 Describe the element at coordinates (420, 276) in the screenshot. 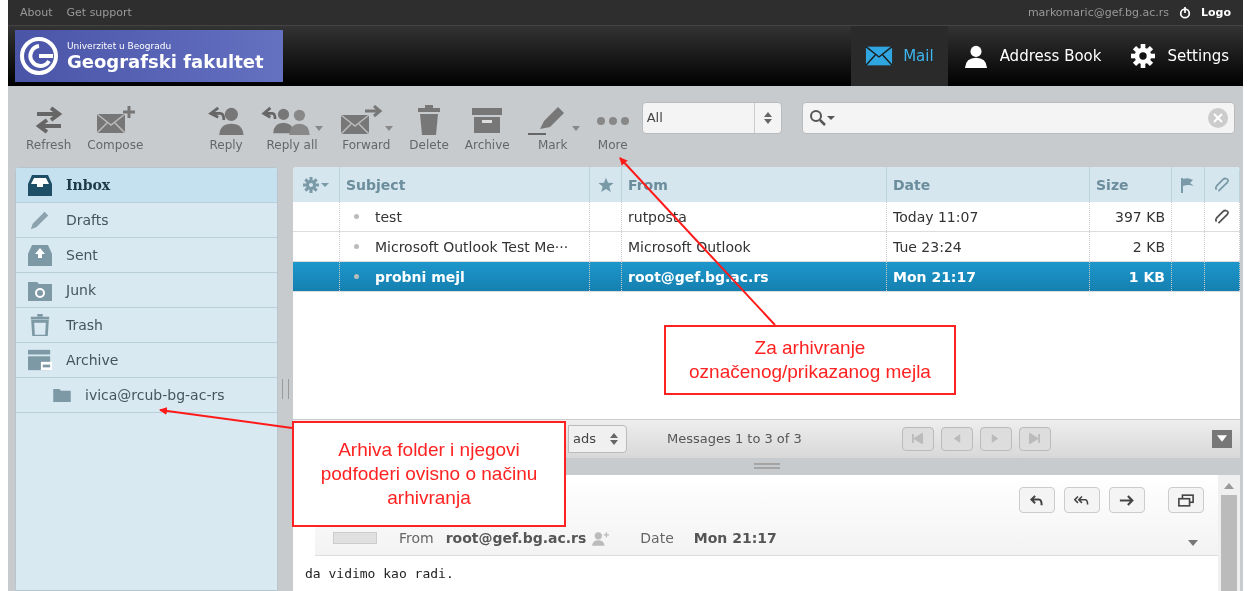

I see `subject-cell: probni mejl` at that location.